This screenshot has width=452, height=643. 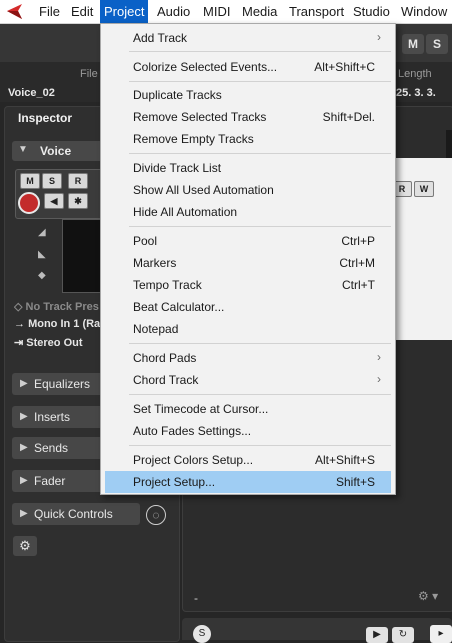 What do you see at coordinates (428, 596) in the screenshot?
I see `zoom-settings-icon: ⚙ ▾` at bounding box center [428, 596].